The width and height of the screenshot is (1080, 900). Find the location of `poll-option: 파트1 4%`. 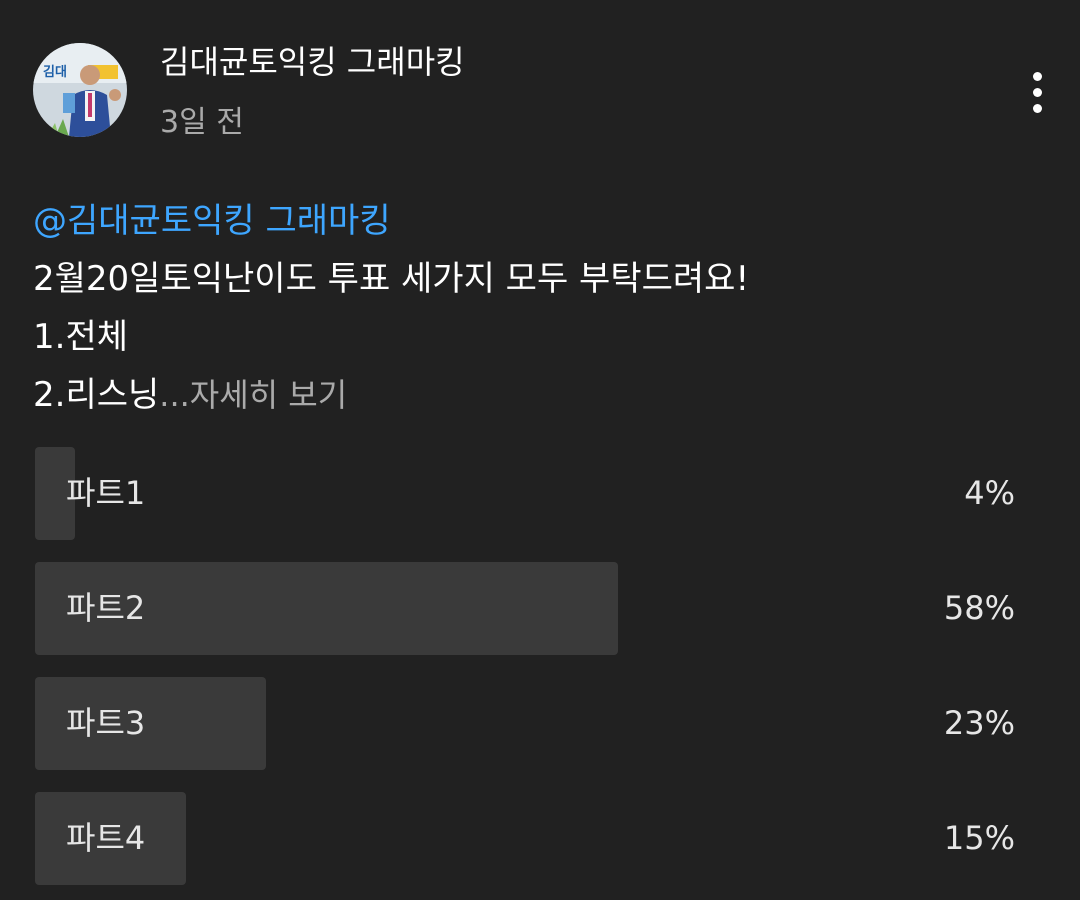

poll-option: 파트1 4% is located at coordinates (530, 493).